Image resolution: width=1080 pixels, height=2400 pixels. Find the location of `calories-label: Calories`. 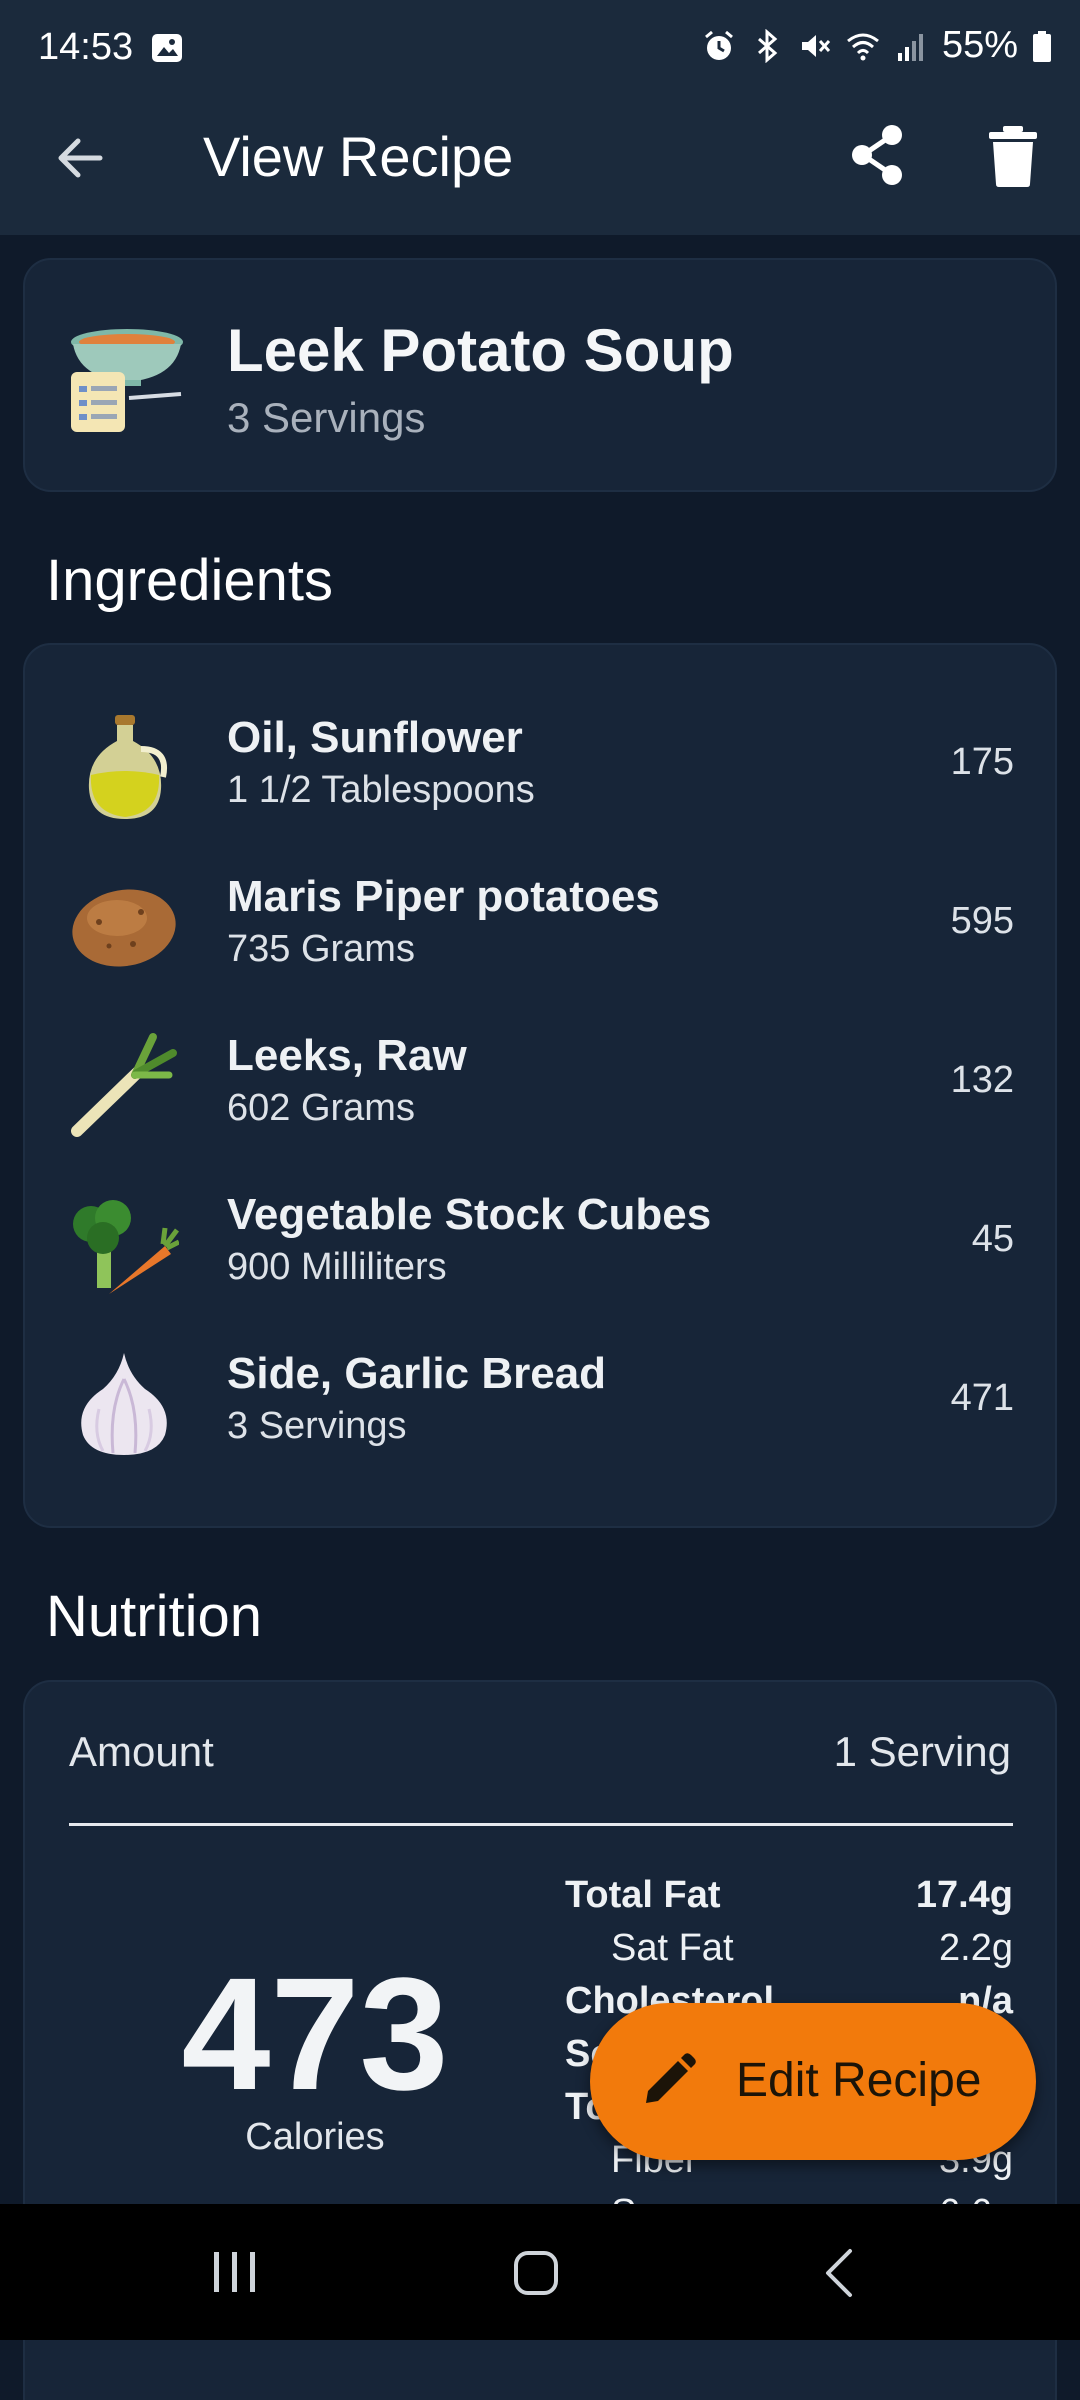

calories-label: Calories is located at coordinates (315, 2137).